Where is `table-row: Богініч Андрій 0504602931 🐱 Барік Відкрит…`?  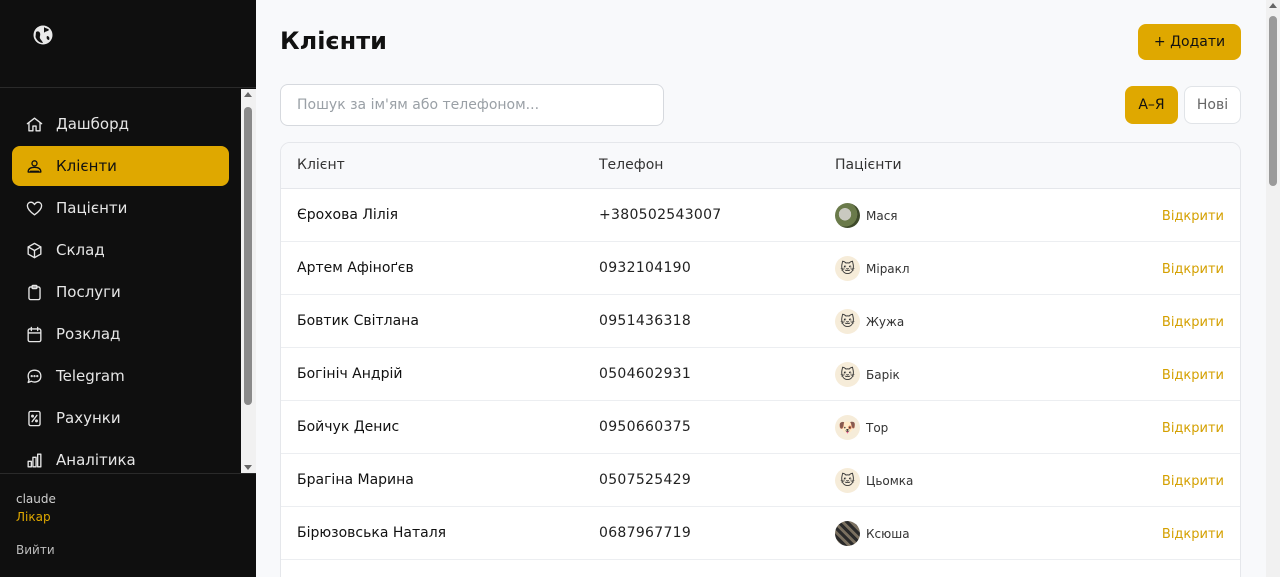
table-row: Богініч Андрій 0504602931 🐱 Барік Відкрит… is located at coordinates (760, 374).